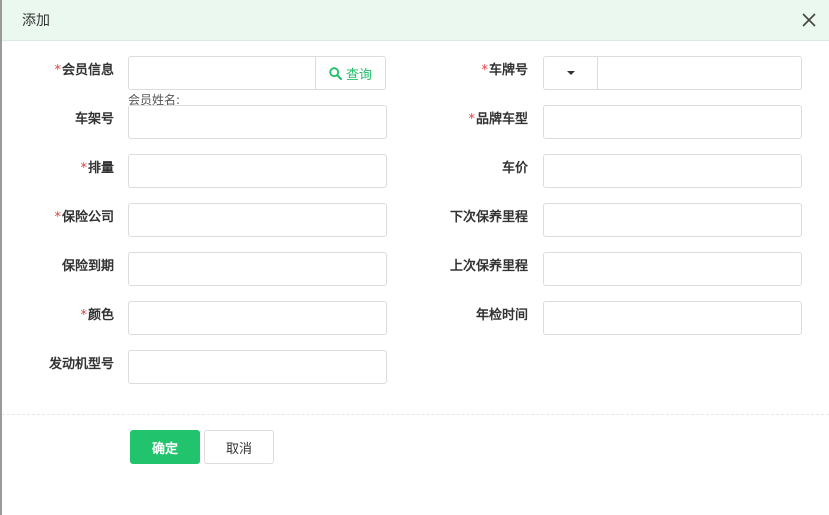 The image size is (829, 515). What do you see at coordinates (672, 220) in the screenshot?
I see `next-maintenance-input` at bounding box center [672, 220].